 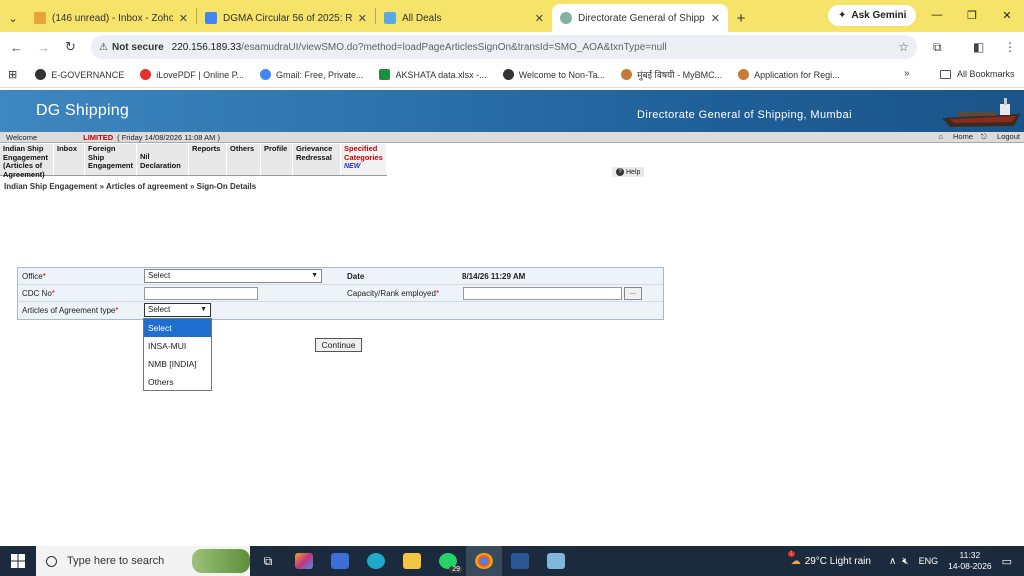 I want to click on menu-others: Others, so click(x=244, y=159).